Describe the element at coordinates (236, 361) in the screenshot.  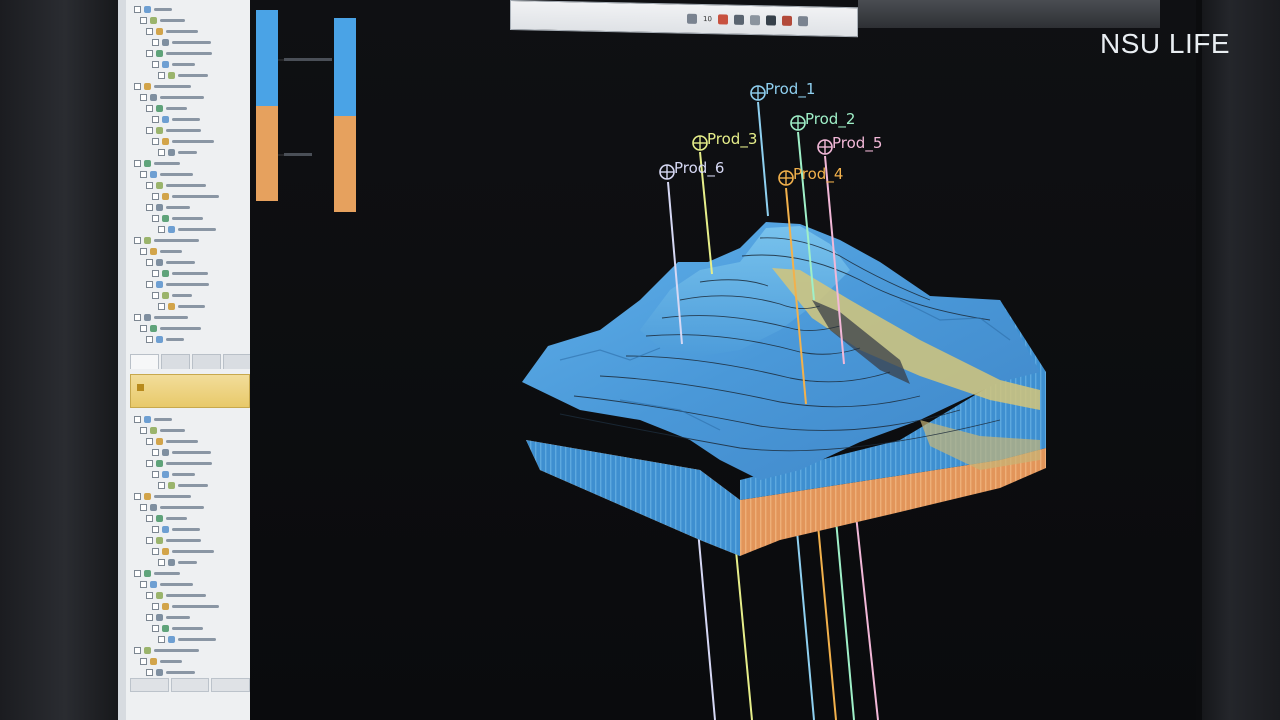
I see `pane-tab-templates` at that location.